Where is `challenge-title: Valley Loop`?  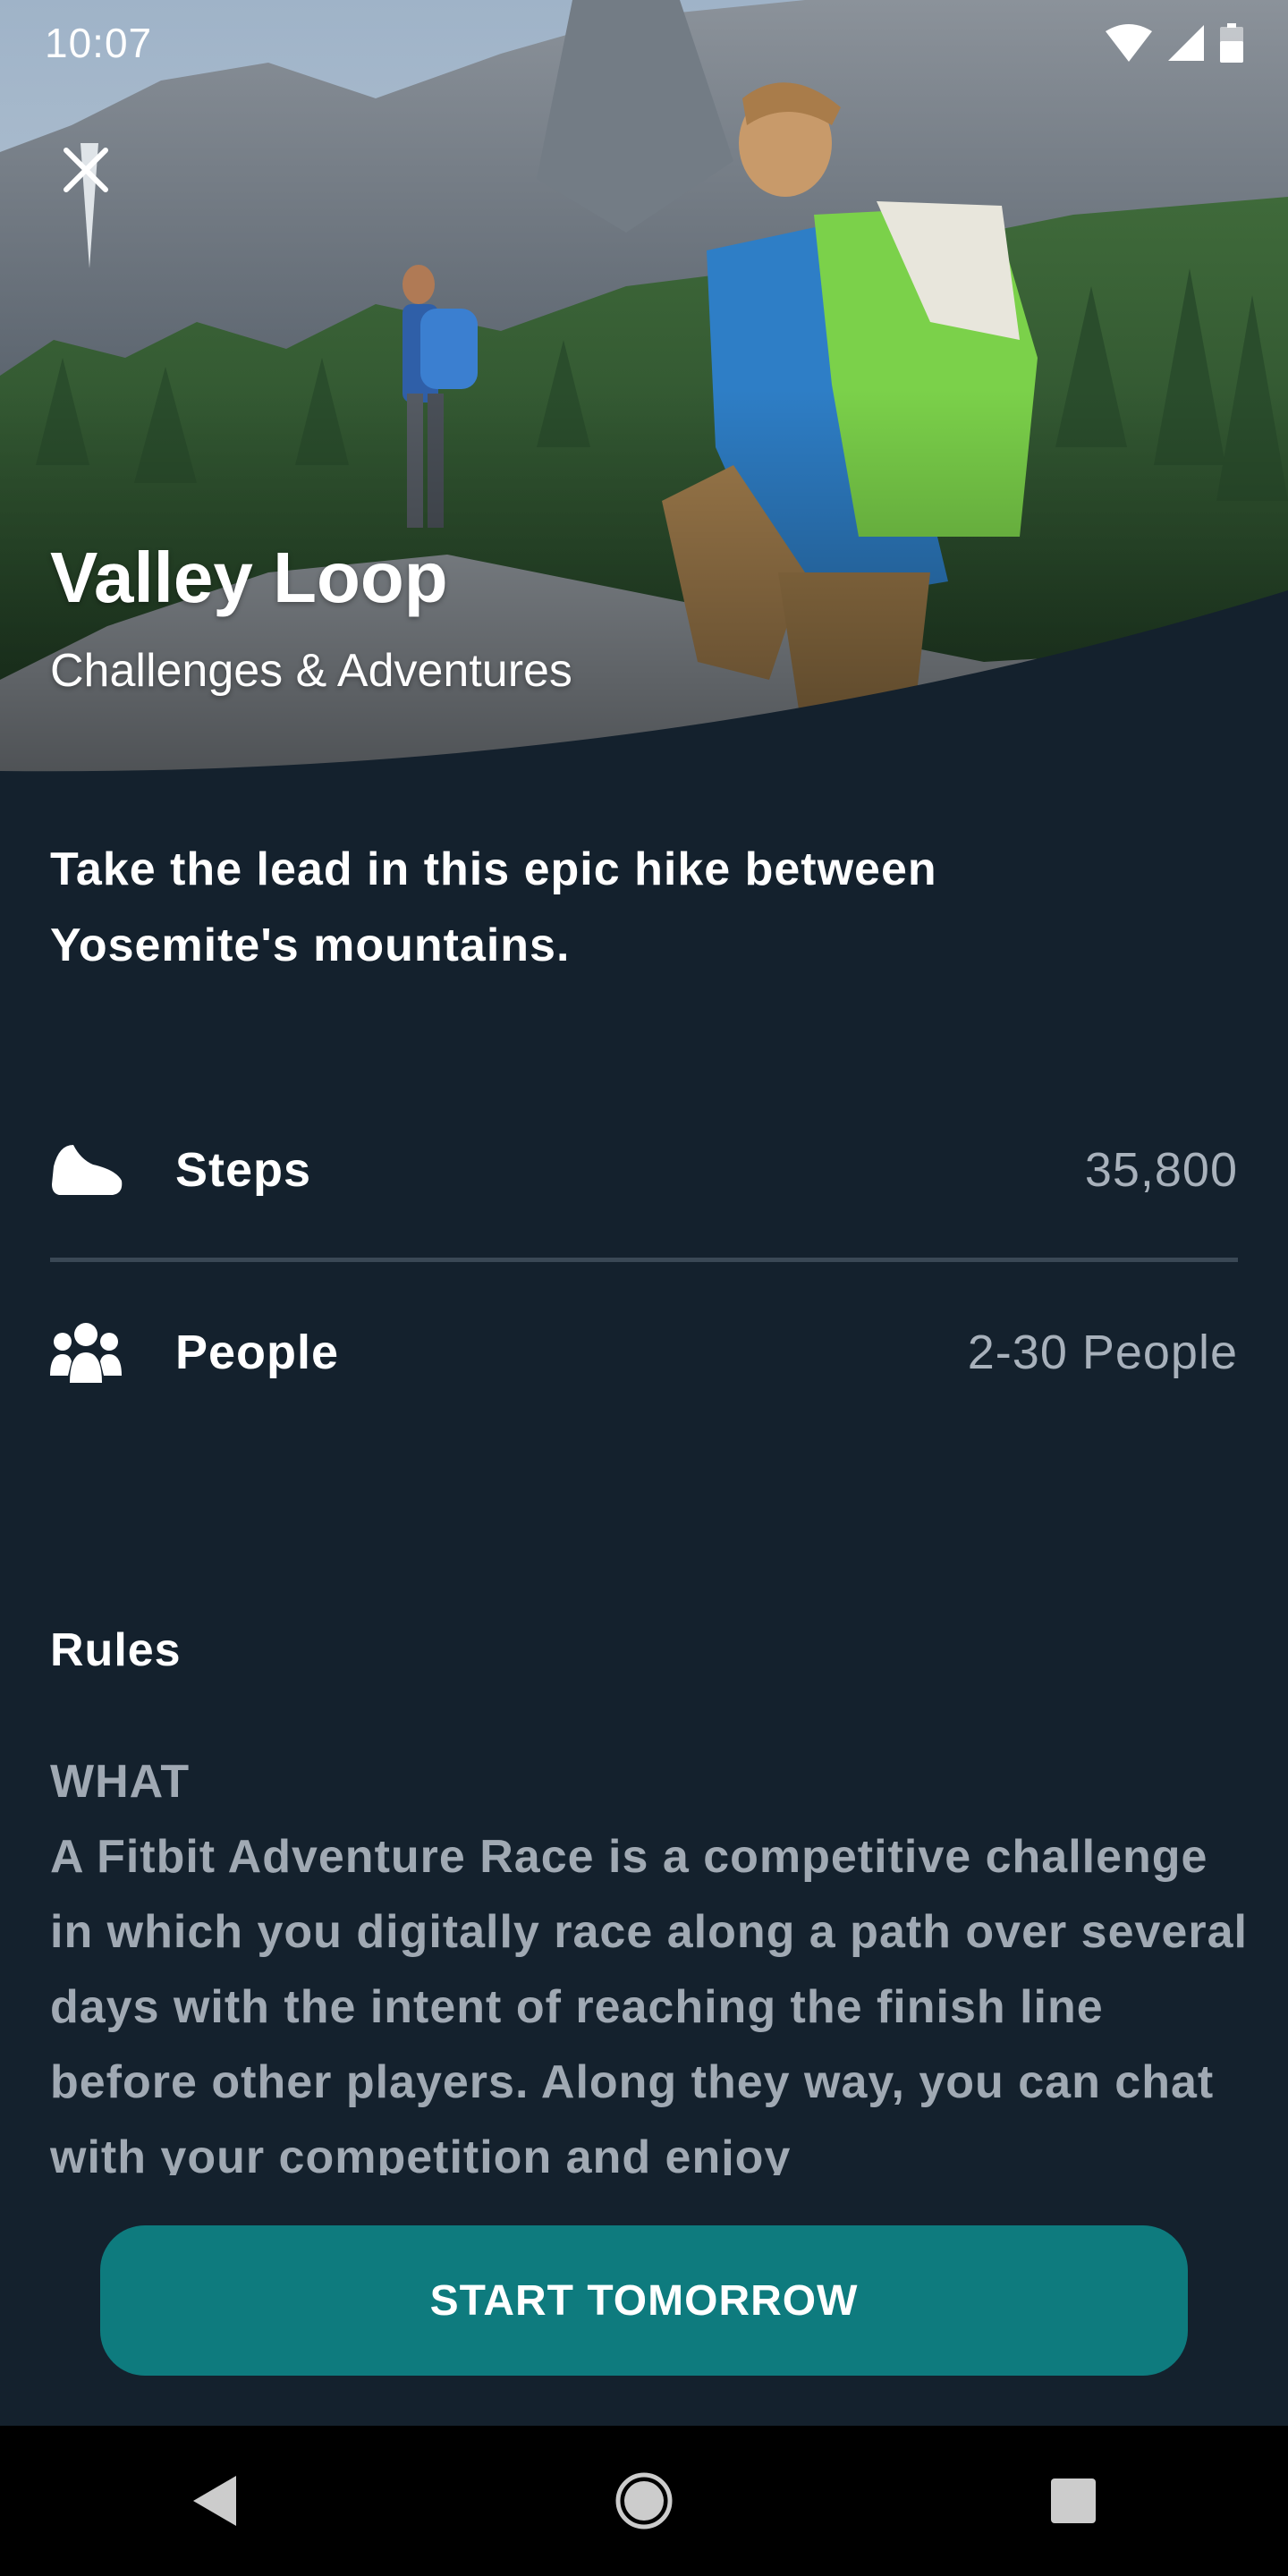
challenge-title: Valley Loop is located at coordinates (249, 577).